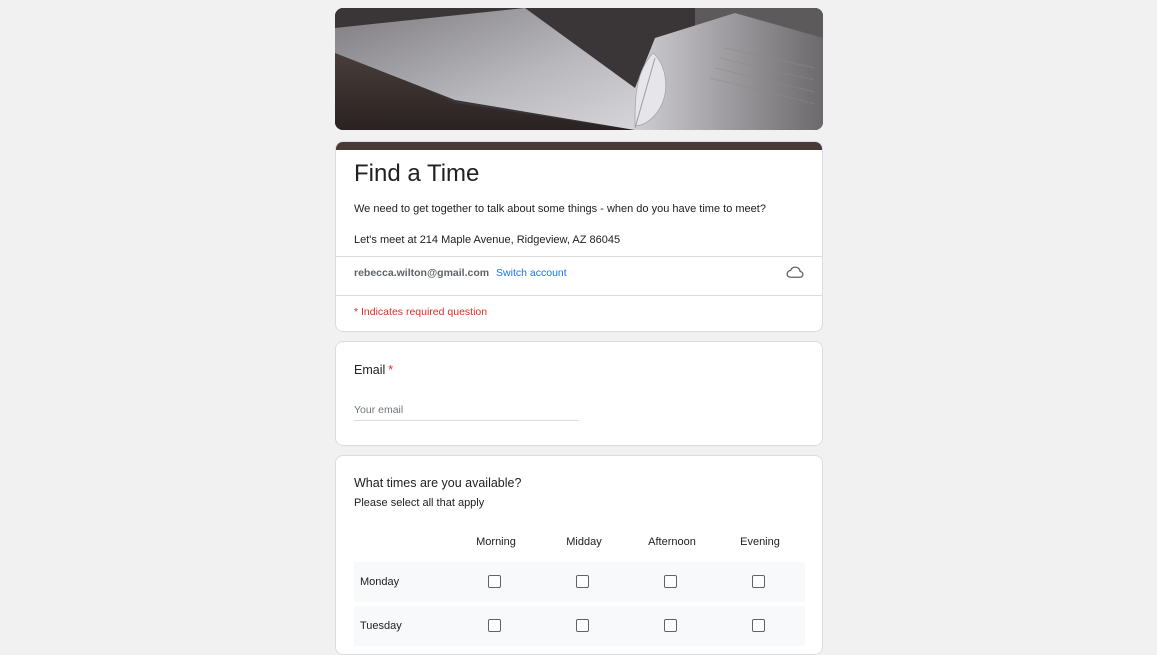 Image resolution: width=1157 pixels, height=655 pixels. I want to click on header-image, so click(579, 69).